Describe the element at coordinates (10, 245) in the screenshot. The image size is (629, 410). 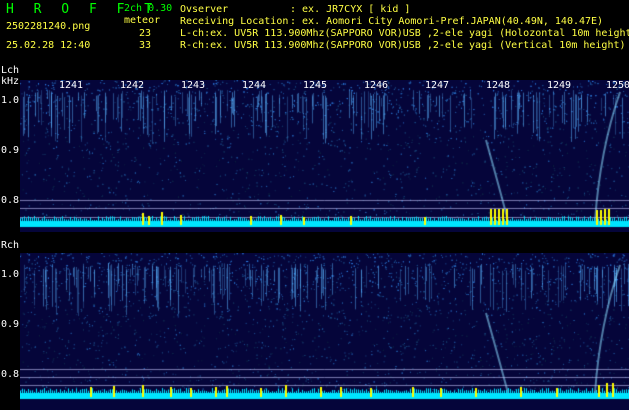
I see `rch-label: Rch` at that location.